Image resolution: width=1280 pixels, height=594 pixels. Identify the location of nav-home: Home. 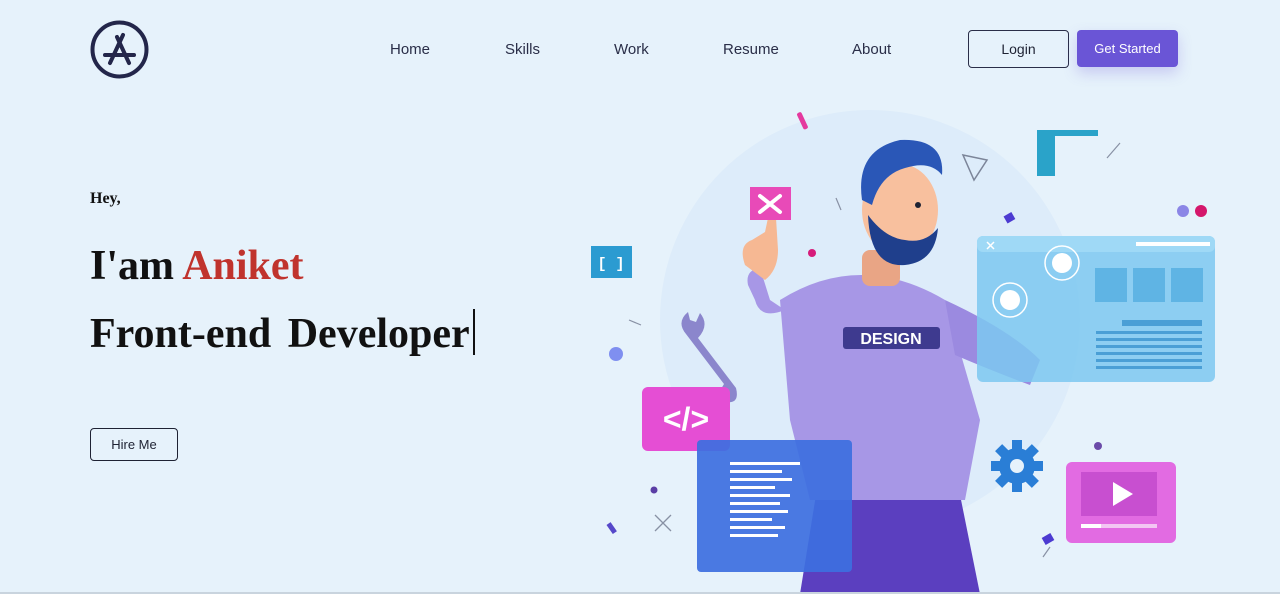
(410, 49).